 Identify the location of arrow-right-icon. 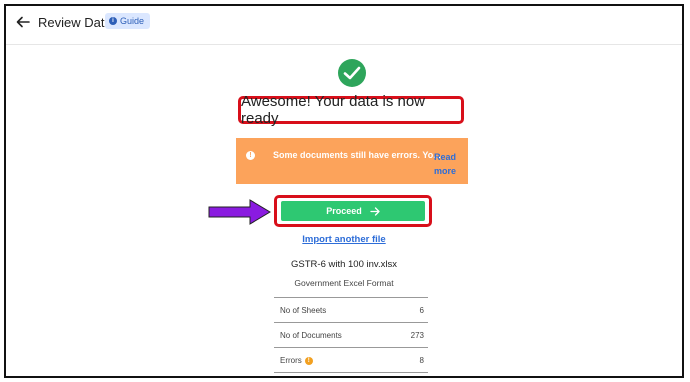
(375, 211).